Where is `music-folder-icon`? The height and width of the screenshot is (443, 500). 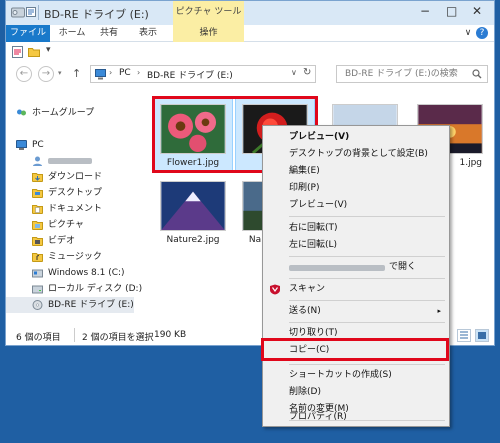 music-folder-icon is located at coordinates (37, 257).